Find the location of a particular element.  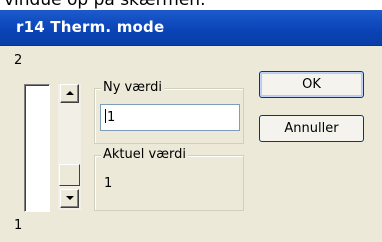

scale-max-label: 2 is located at coordinates (18, 60).